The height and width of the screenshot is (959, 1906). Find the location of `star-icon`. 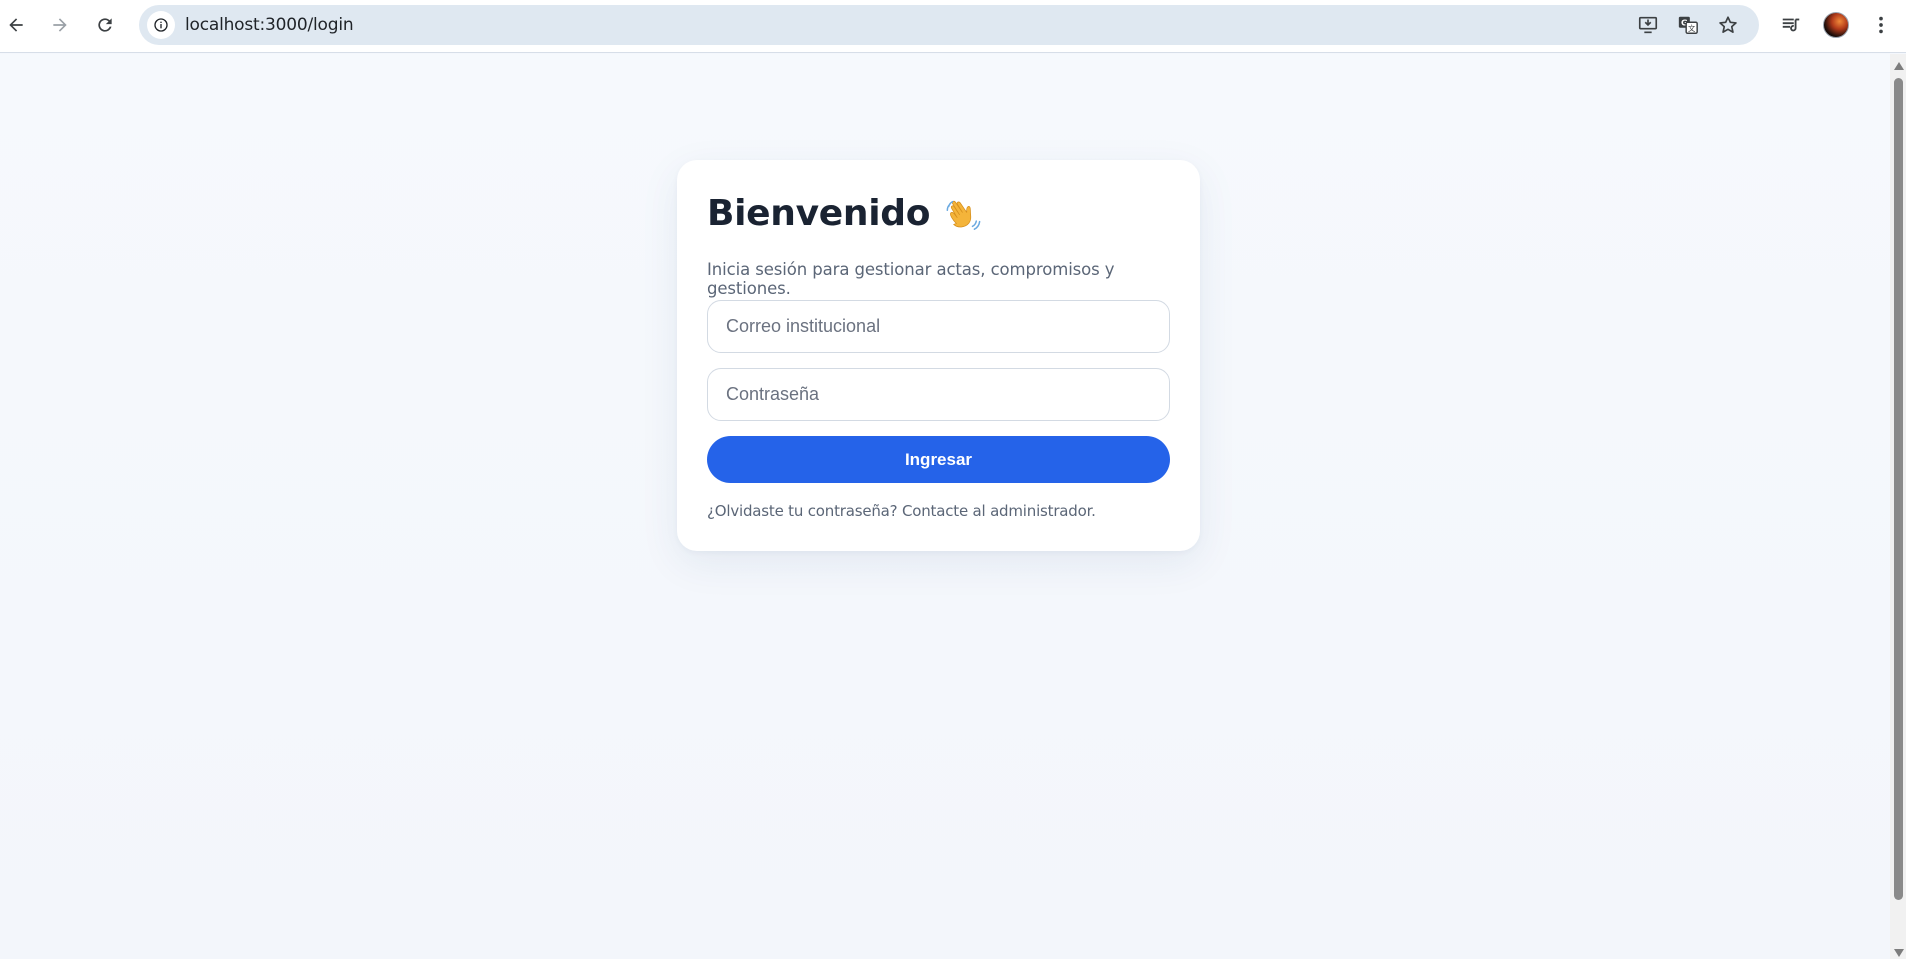

star-icon is located at coordinates (1728, 24).